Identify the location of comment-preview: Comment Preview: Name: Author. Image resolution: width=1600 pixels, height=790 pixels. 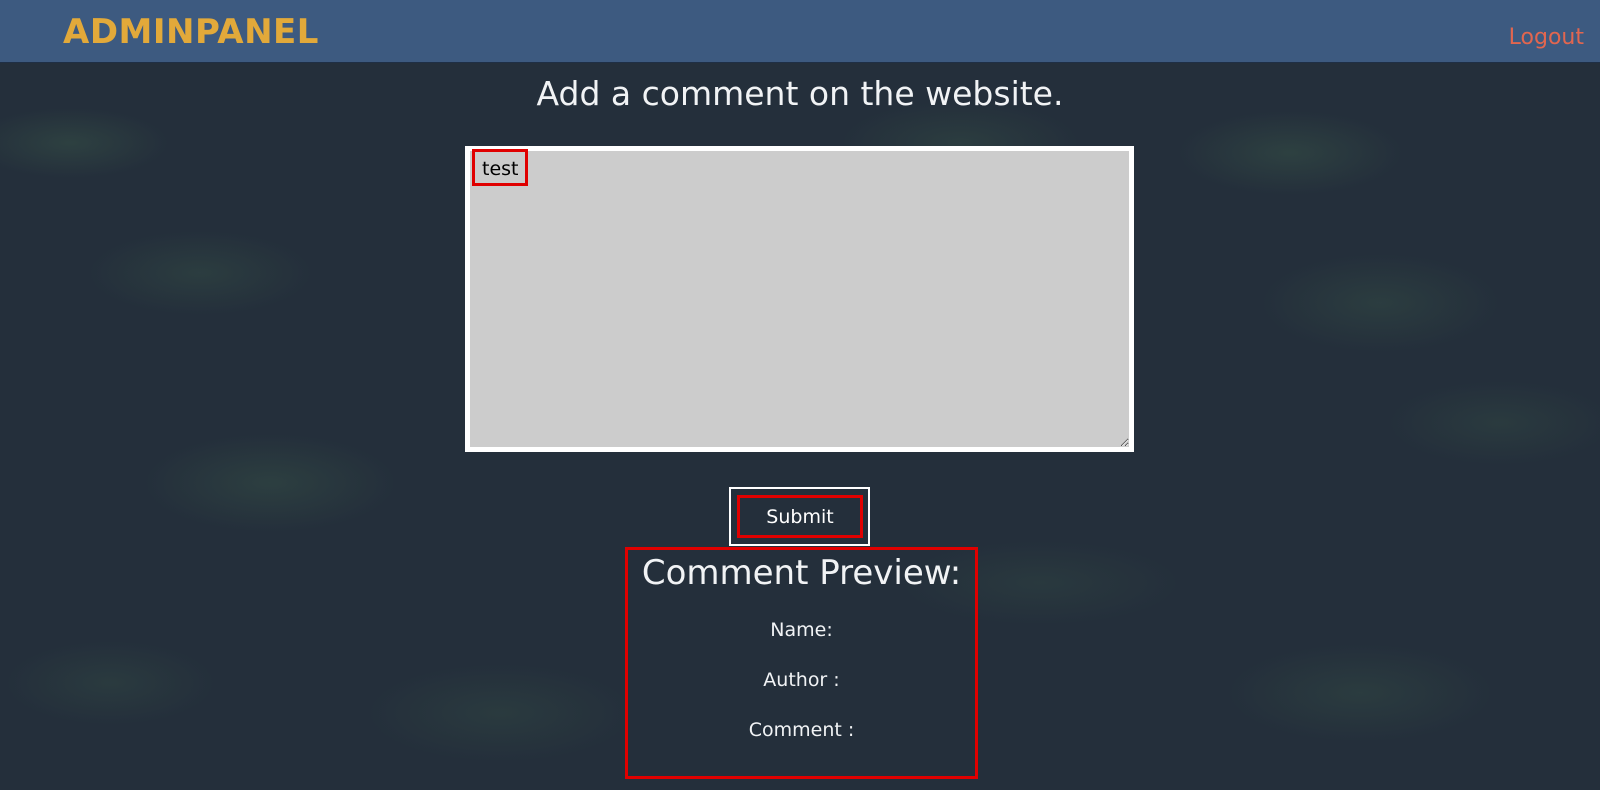
(801, 663).